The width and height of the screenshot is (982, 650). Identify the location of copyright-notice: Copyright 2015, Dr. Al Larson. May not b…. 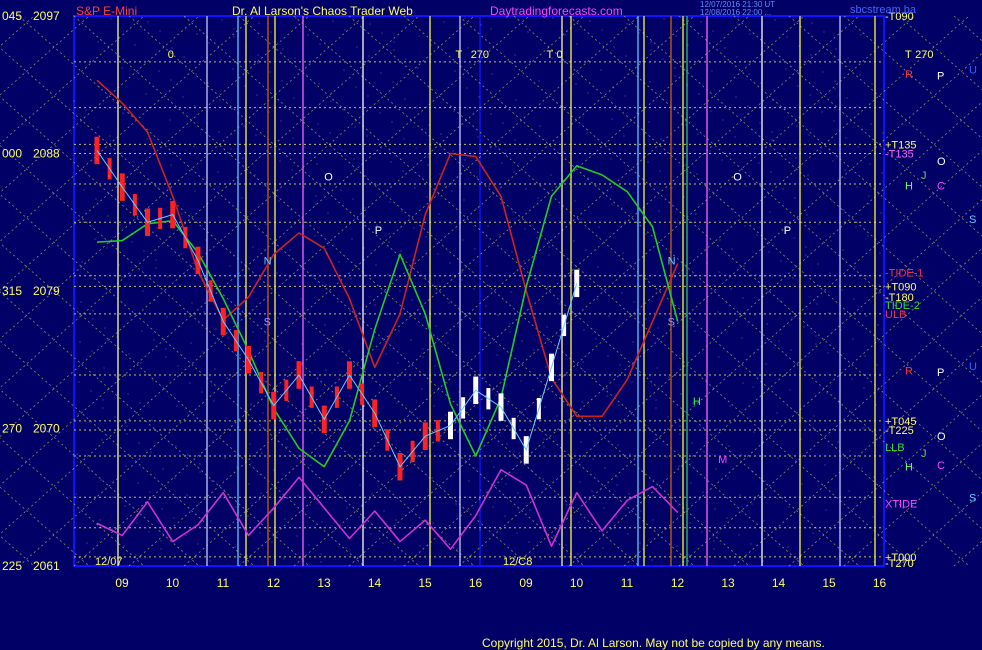
(653, 643).